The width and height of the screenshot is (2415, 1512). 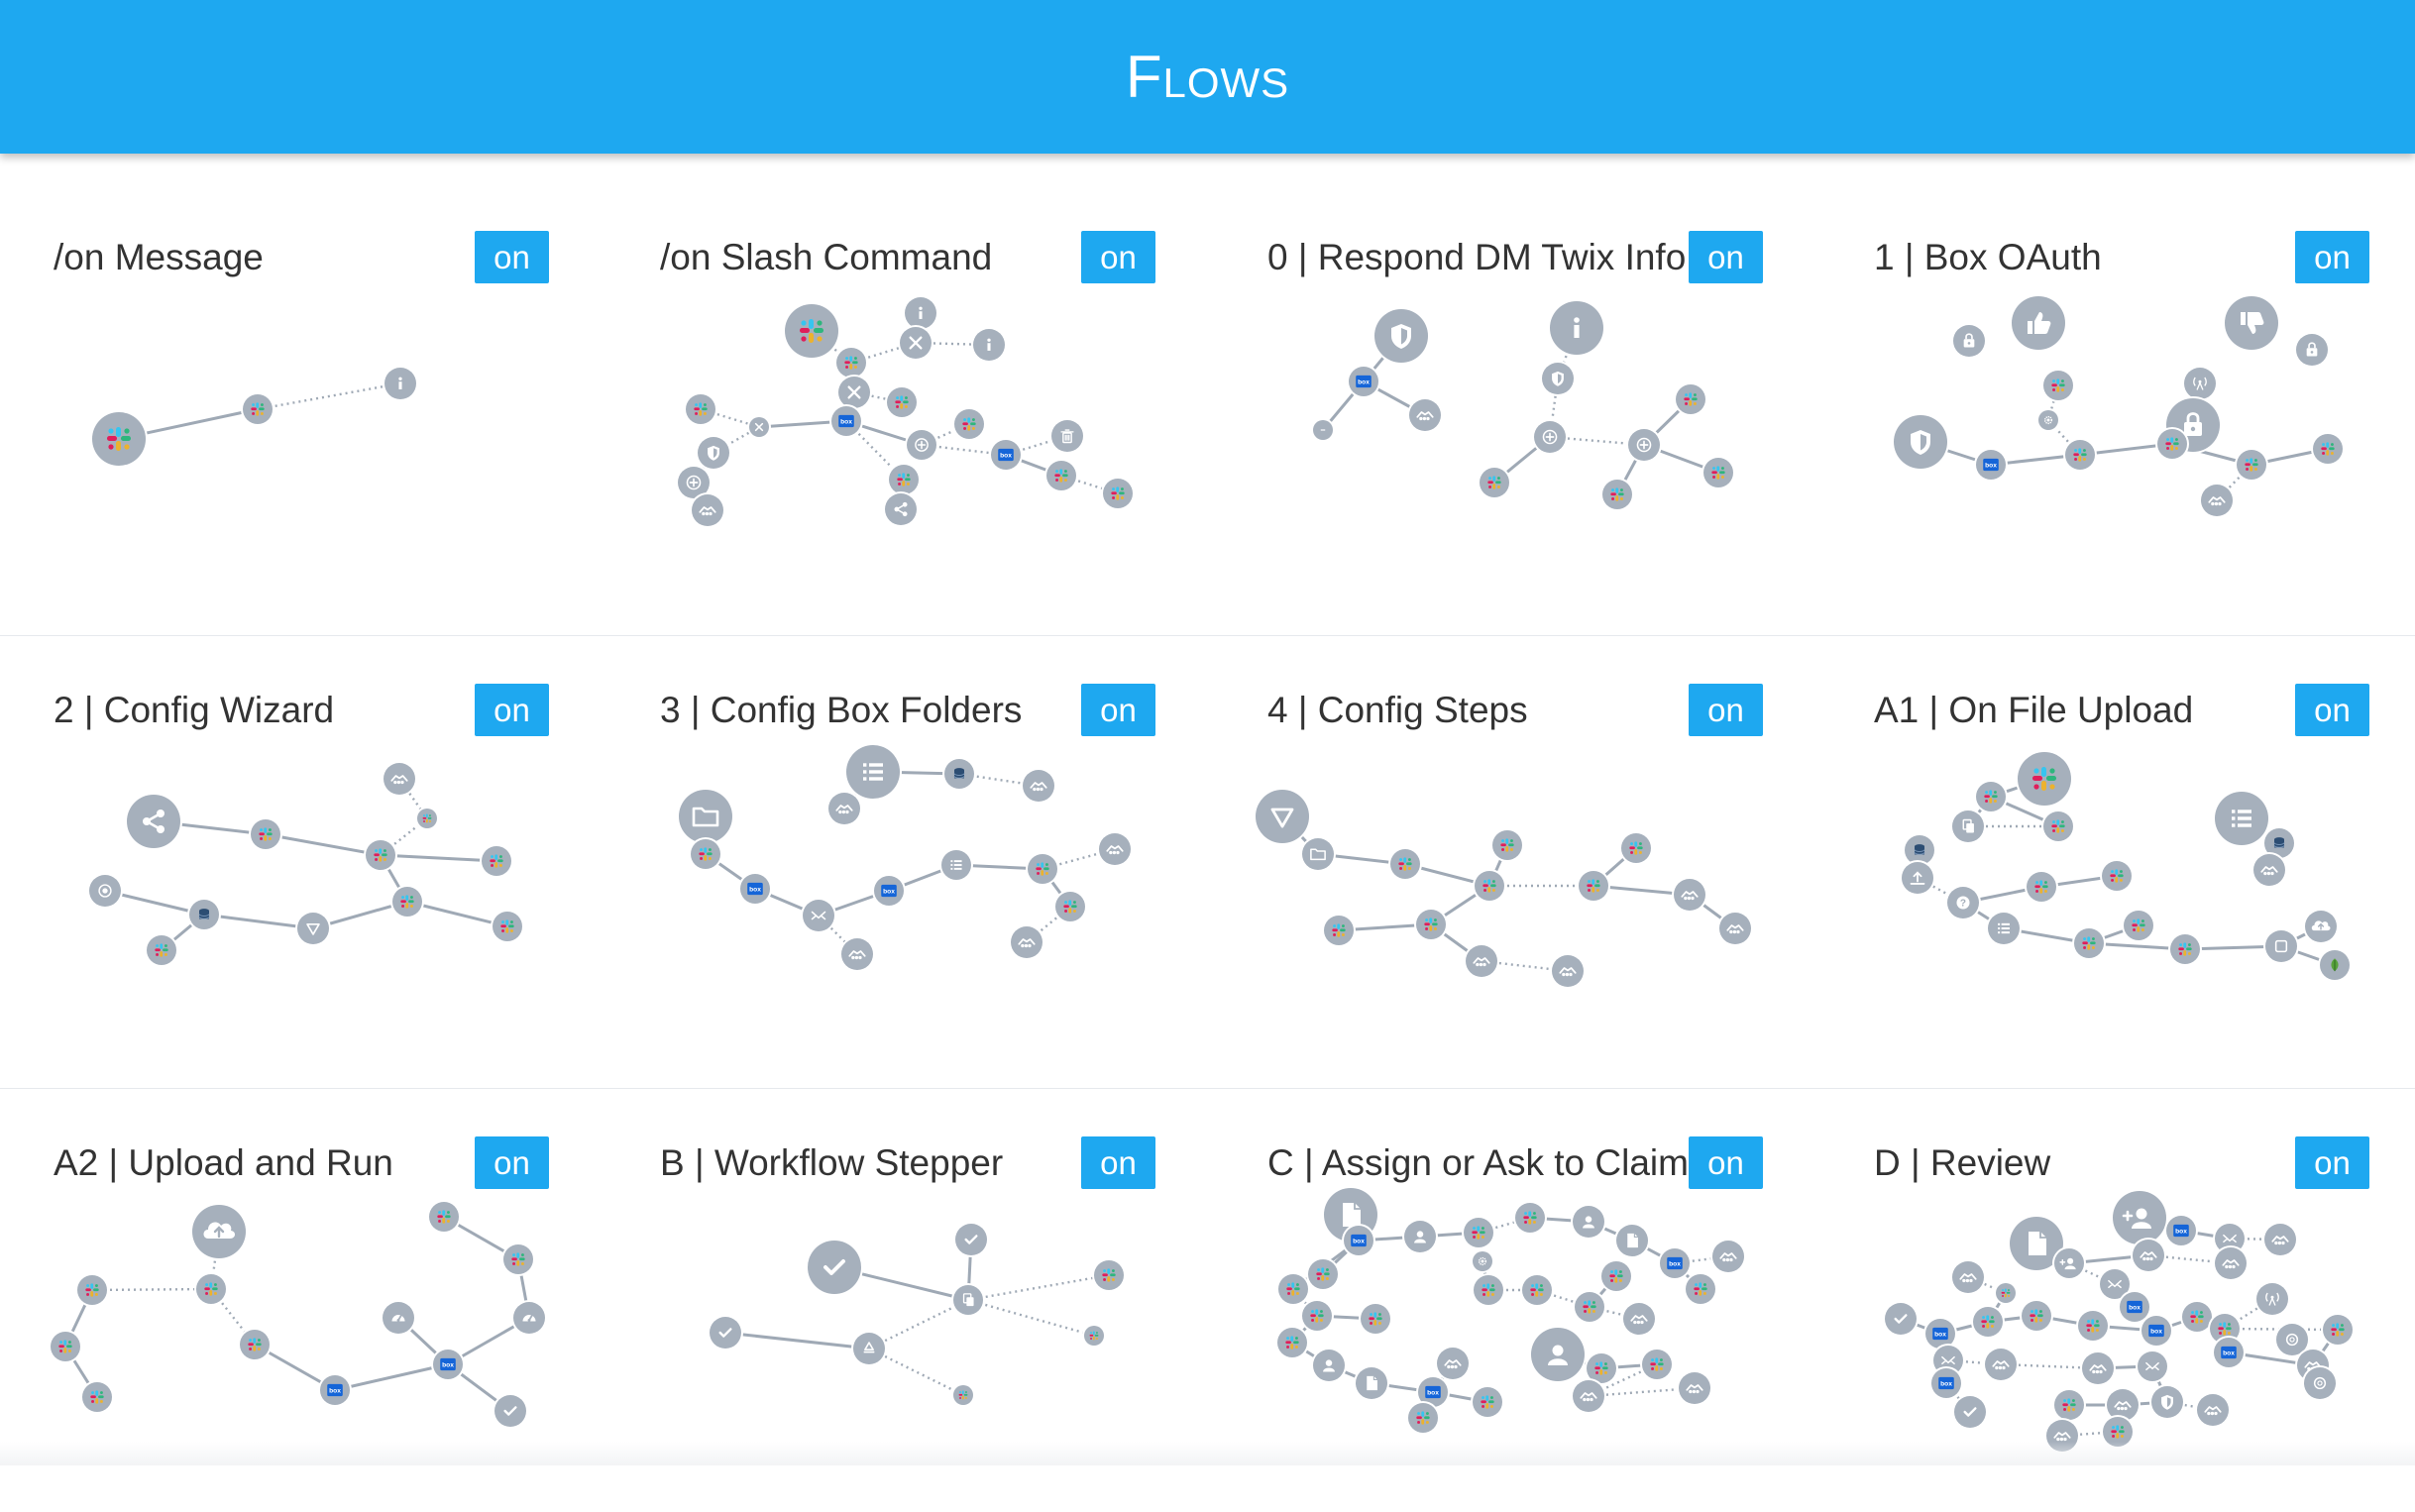 I want to click on graph-nodes: box, so click(x=2118, y=406).